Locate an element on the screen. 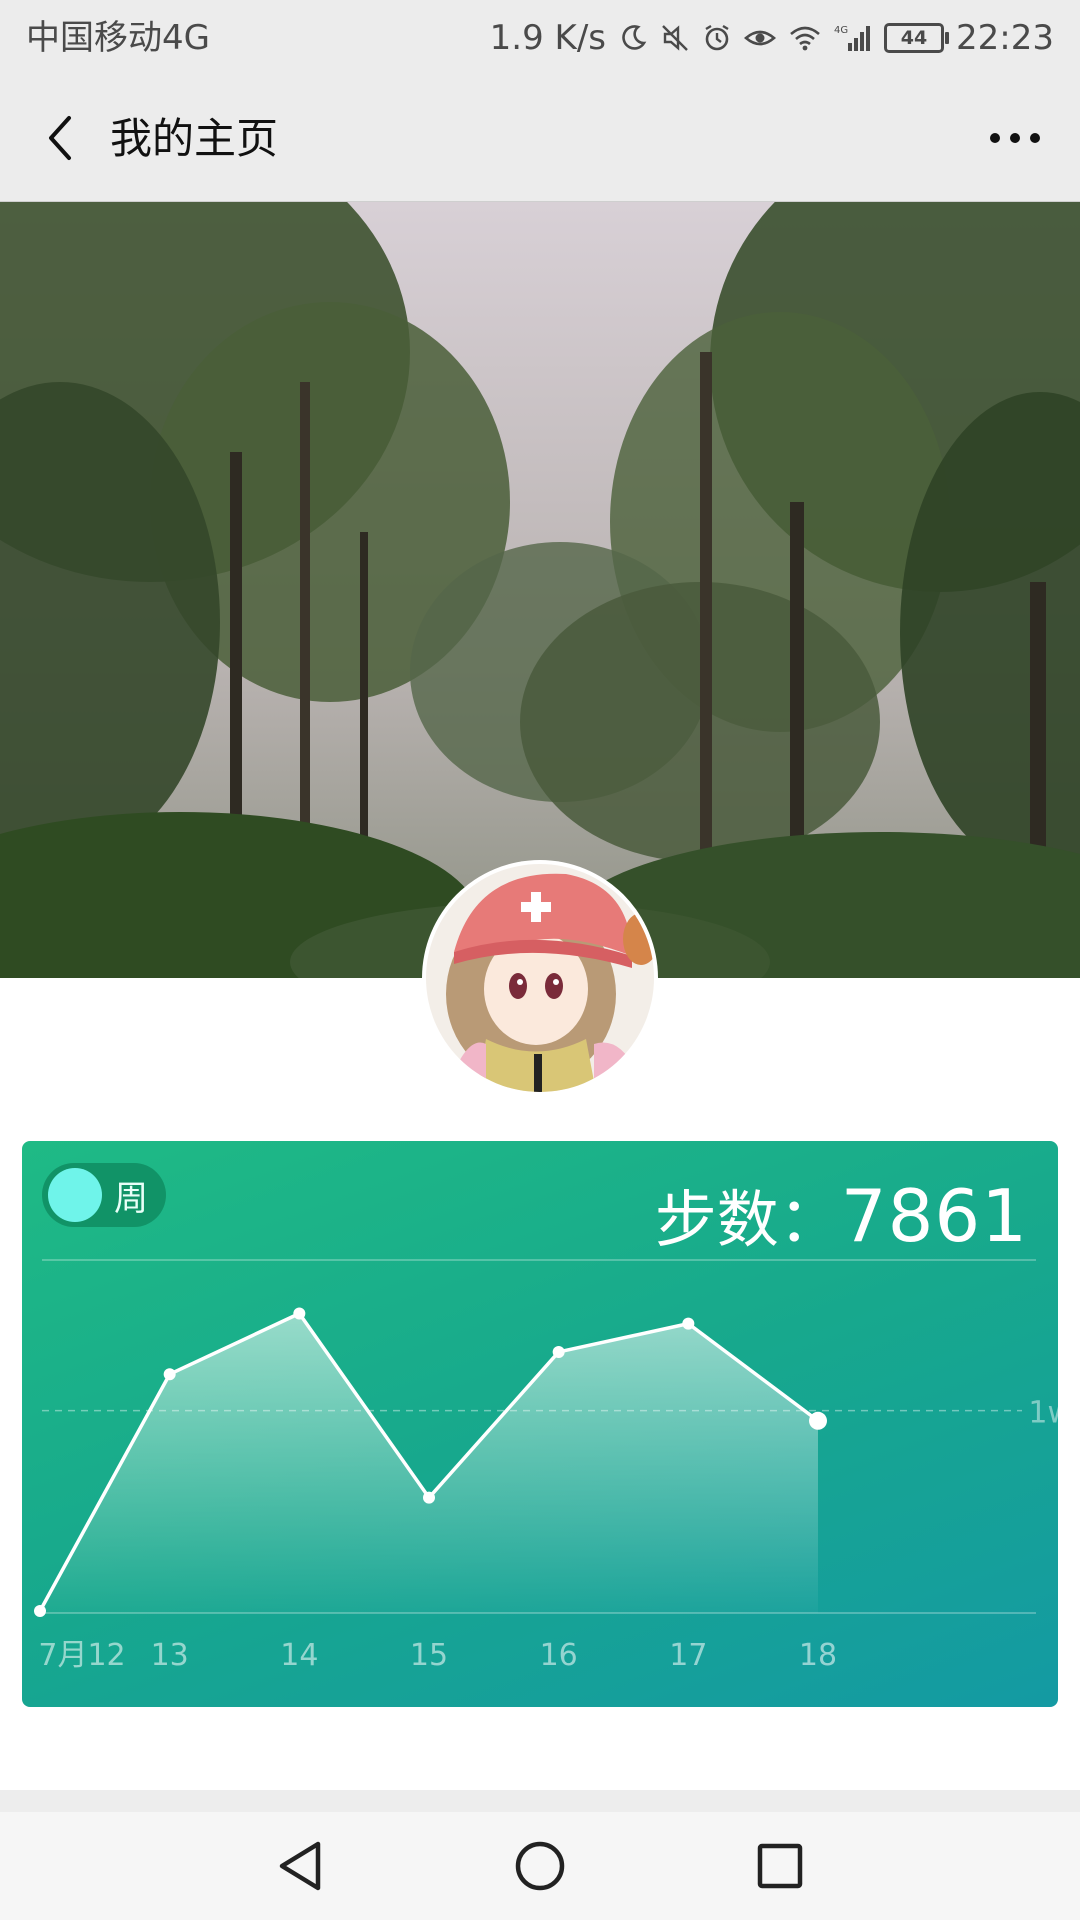 This screenshot has width=1080, height=1920. more-dots-icon is located at coordinates (1015, 138).